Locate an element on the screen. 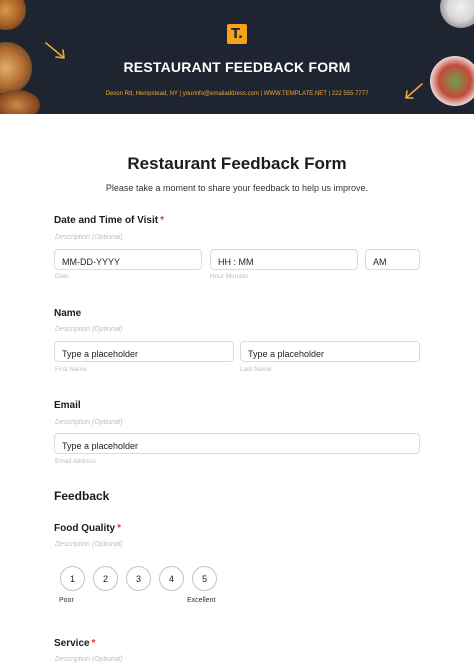 The width and height of the screenshot is (474, 671). service-description: Description (Optional) is located at coordinates (89, 659).